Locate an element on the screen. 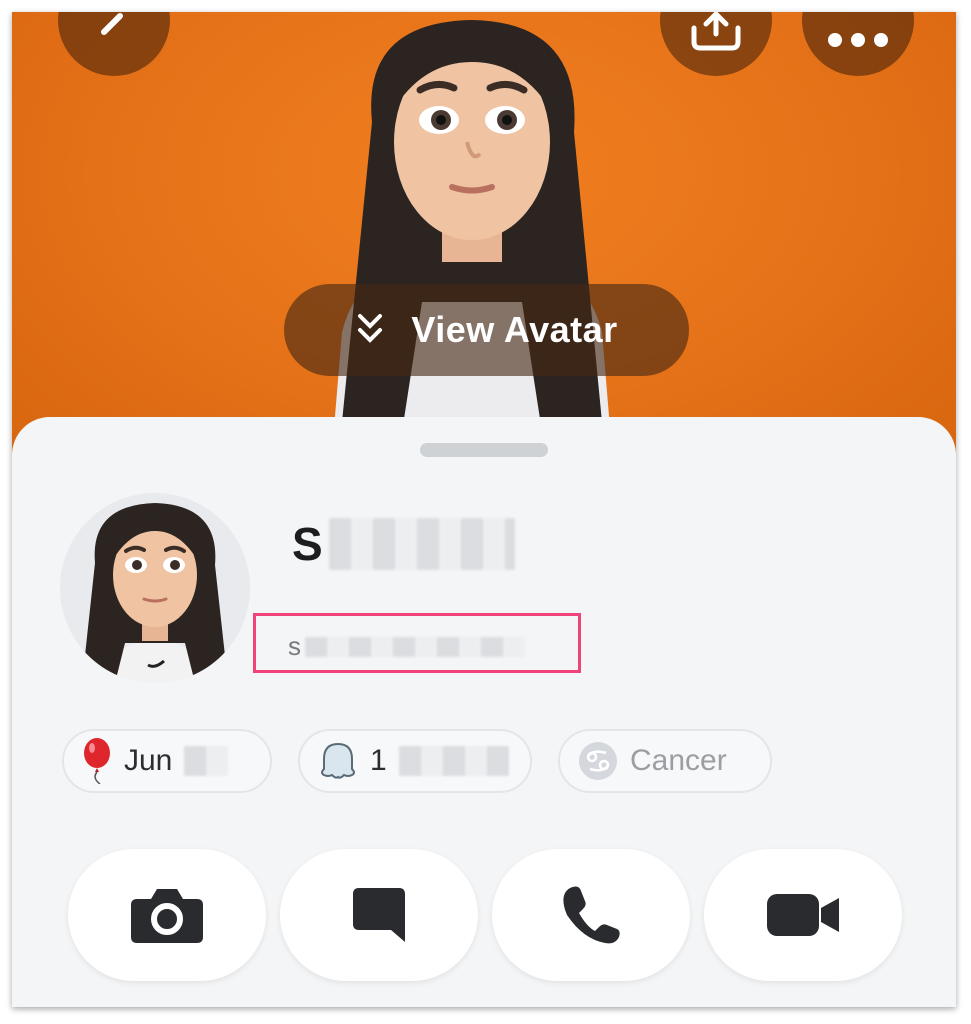  more-options-button is located at coordinates (858, 44).